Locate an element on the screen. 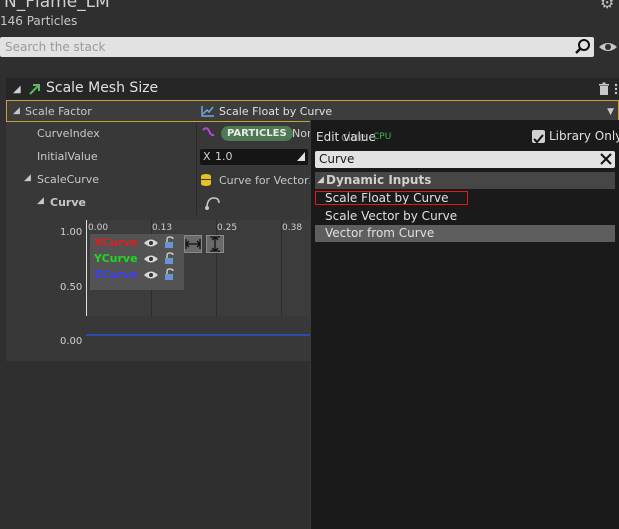  fit-horizontal-icon is located at coordinates (193, 244).